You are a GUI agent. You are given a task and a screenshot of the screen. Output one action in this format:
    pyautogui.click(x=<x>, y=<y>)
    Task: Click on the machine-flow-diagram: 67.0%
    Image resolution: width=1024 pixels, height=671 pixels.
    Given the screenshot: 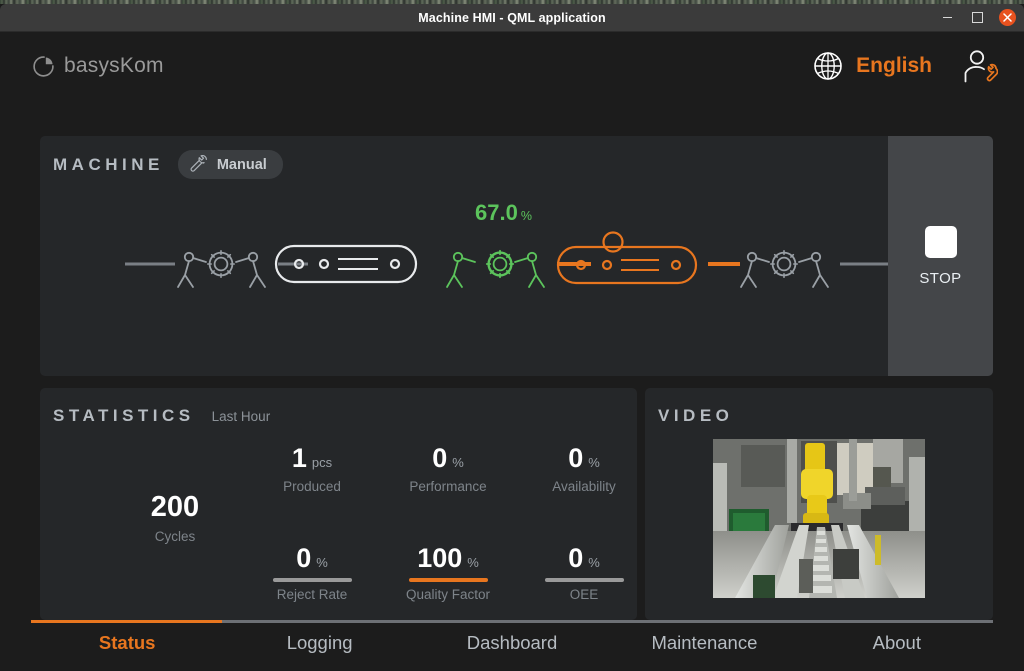 What is the action you would take?
    pyautogui.click(x=464, y=247)
    